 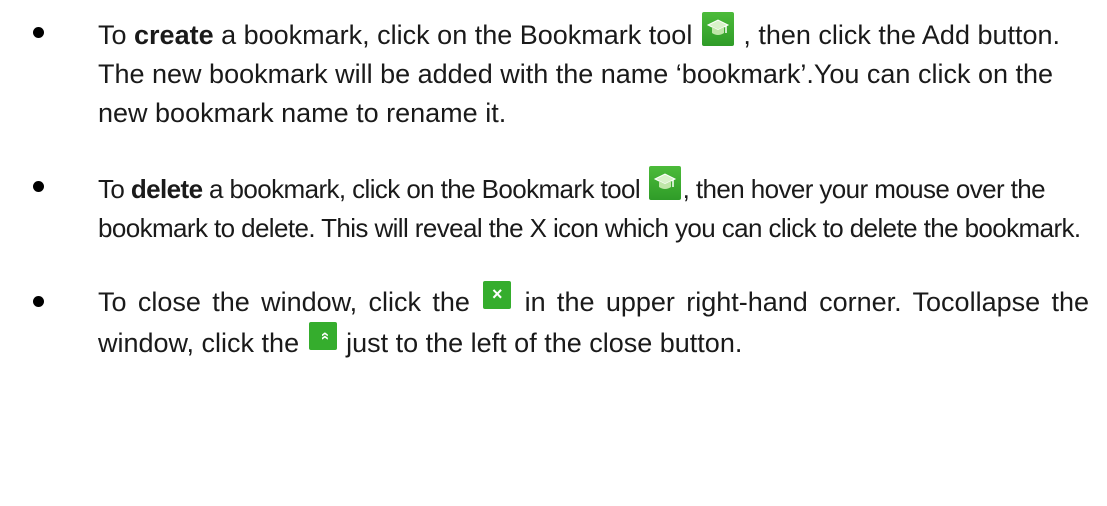 What do you see at coordinates (424, 189) in the screenshot?
I see `delete-text-mid: a bookmark, click on the Bookmark tool` at bounding box center [424, 189].